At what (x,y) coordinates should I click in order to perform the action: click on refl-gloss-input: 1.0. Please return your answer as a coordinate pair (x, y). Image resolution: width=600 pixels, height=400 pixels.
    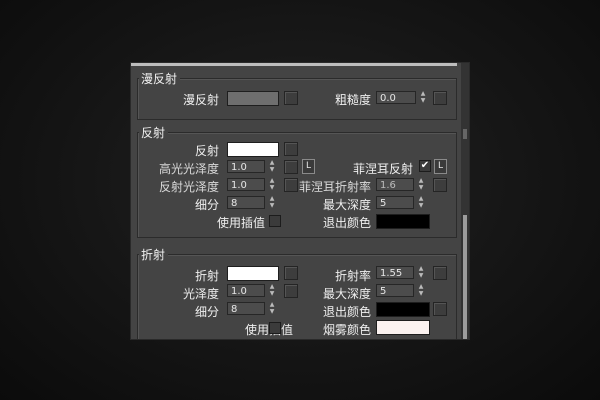
    Looking at the image, I should click on (246, 184).